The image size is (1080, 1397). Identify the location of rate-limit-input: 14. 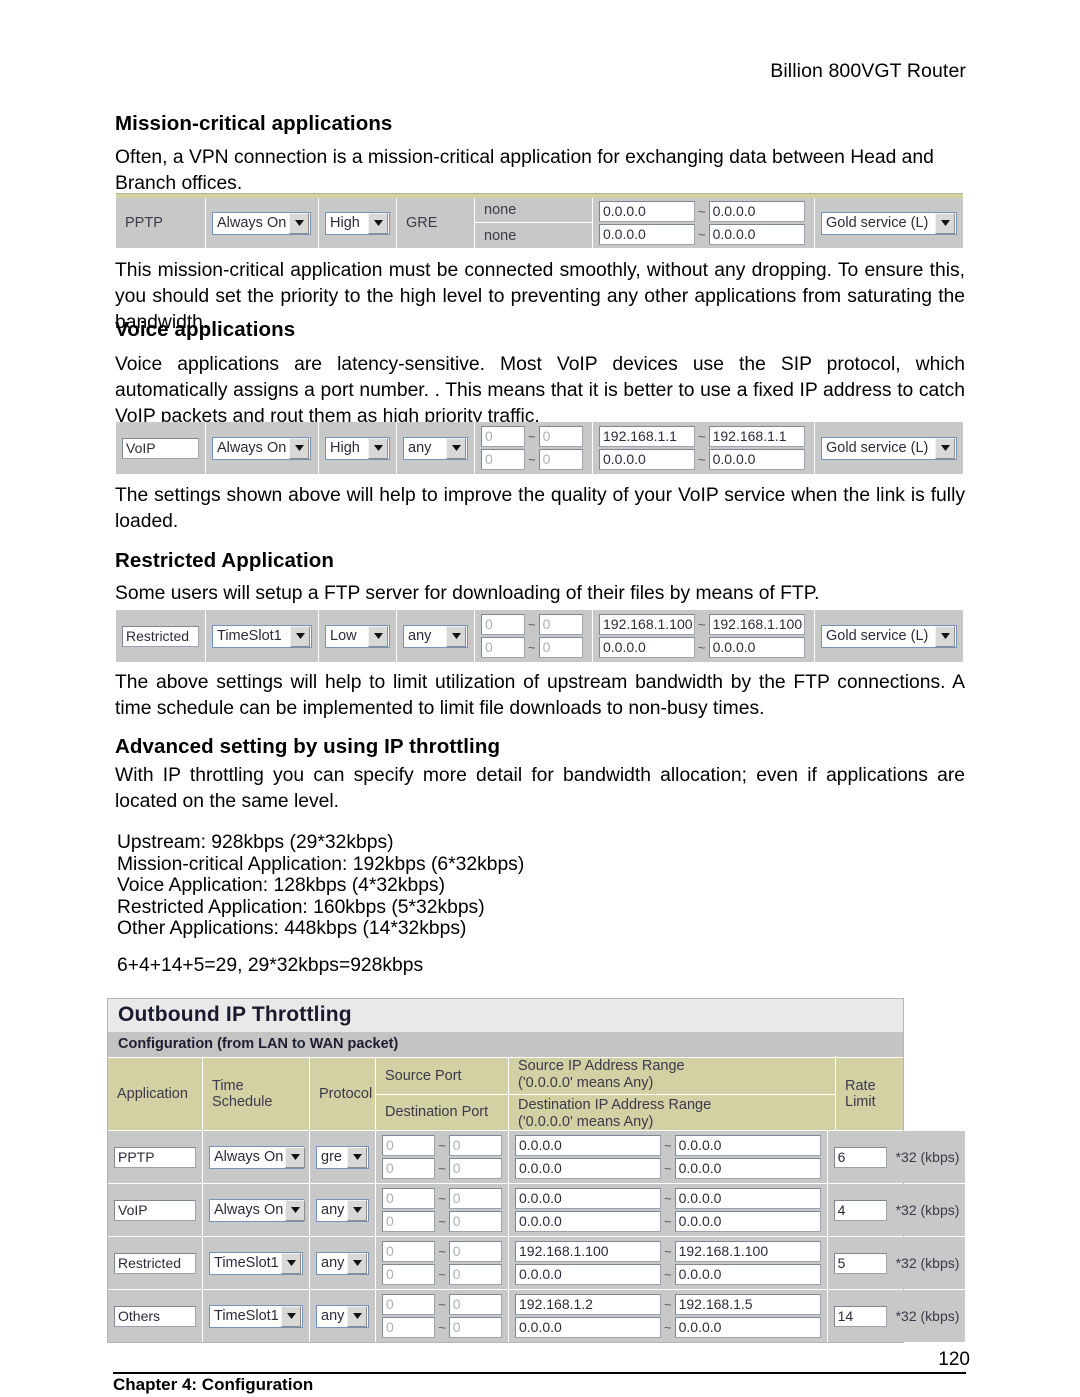
(860, 1316).